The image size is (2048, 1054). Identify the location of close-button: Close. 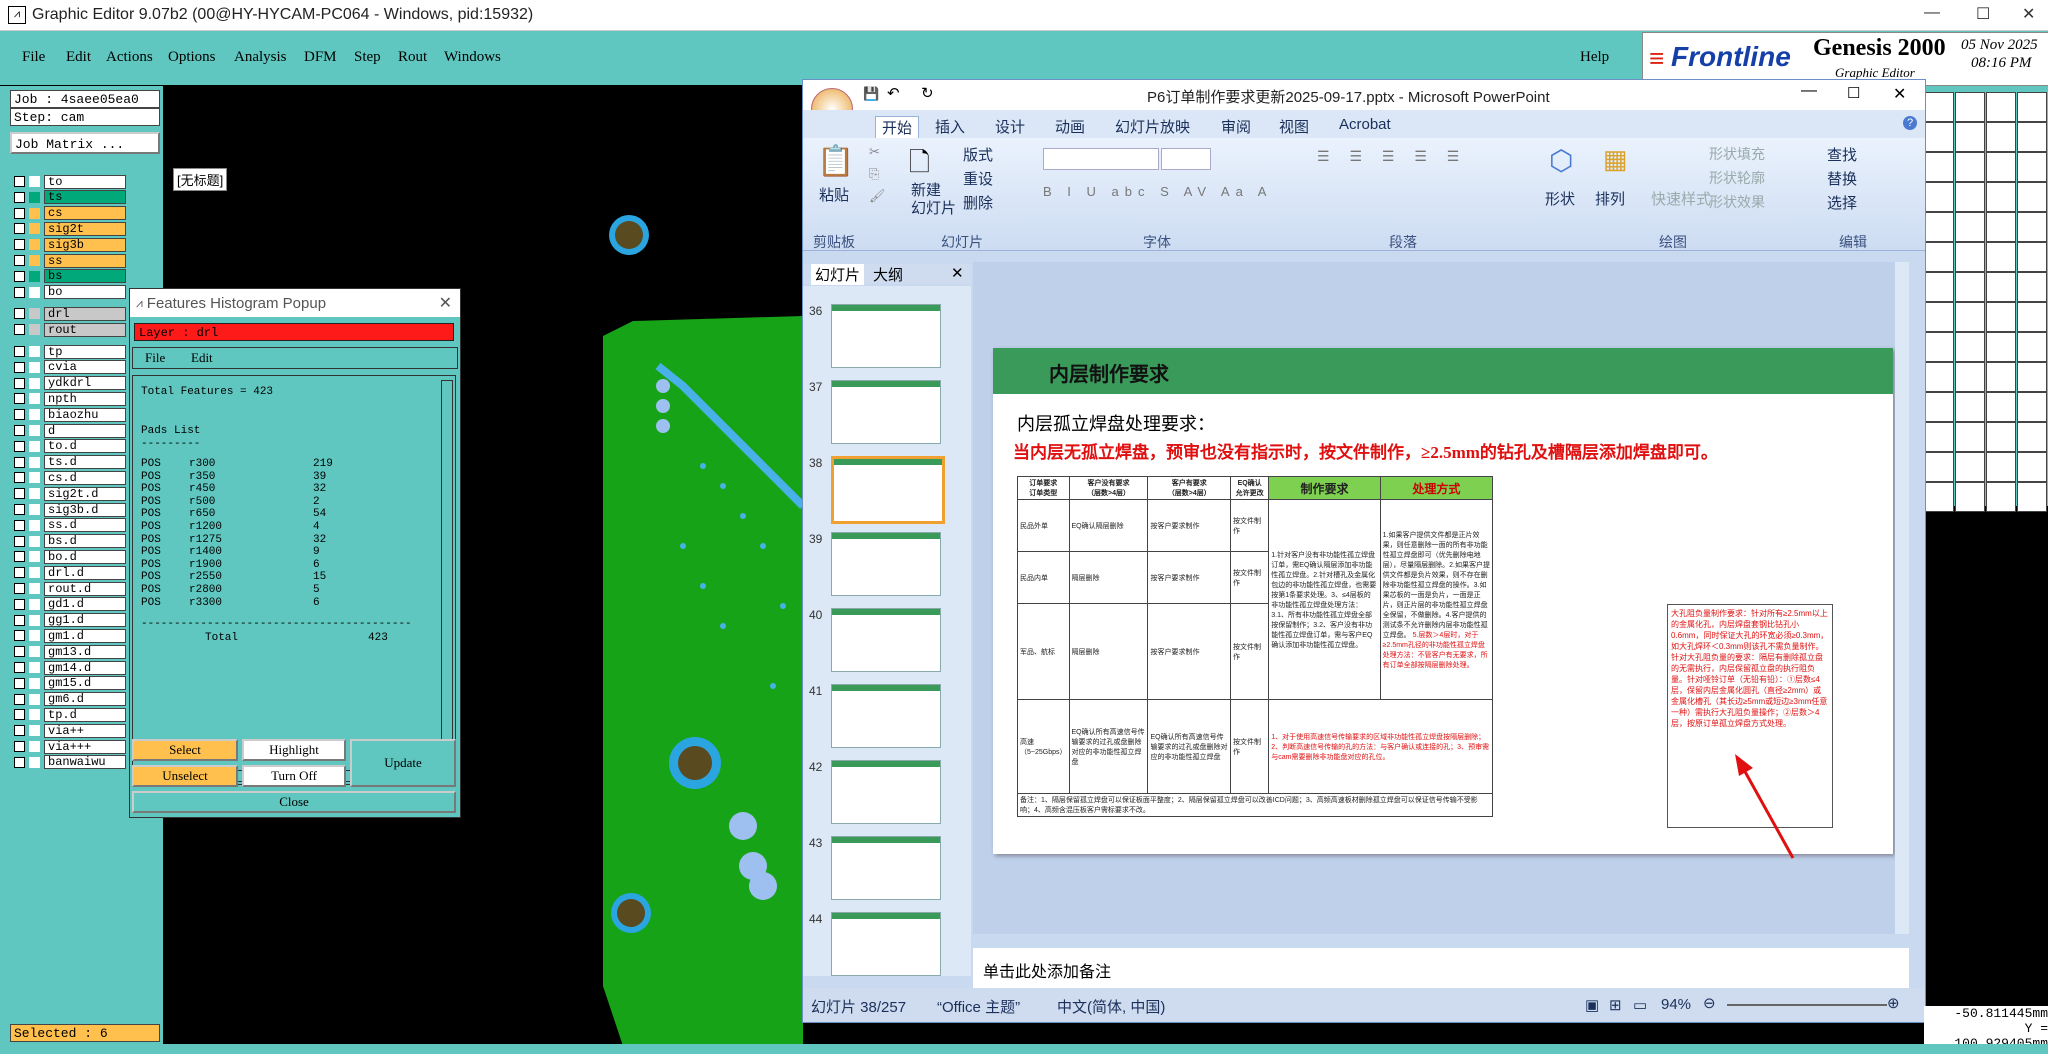
(294, 802).